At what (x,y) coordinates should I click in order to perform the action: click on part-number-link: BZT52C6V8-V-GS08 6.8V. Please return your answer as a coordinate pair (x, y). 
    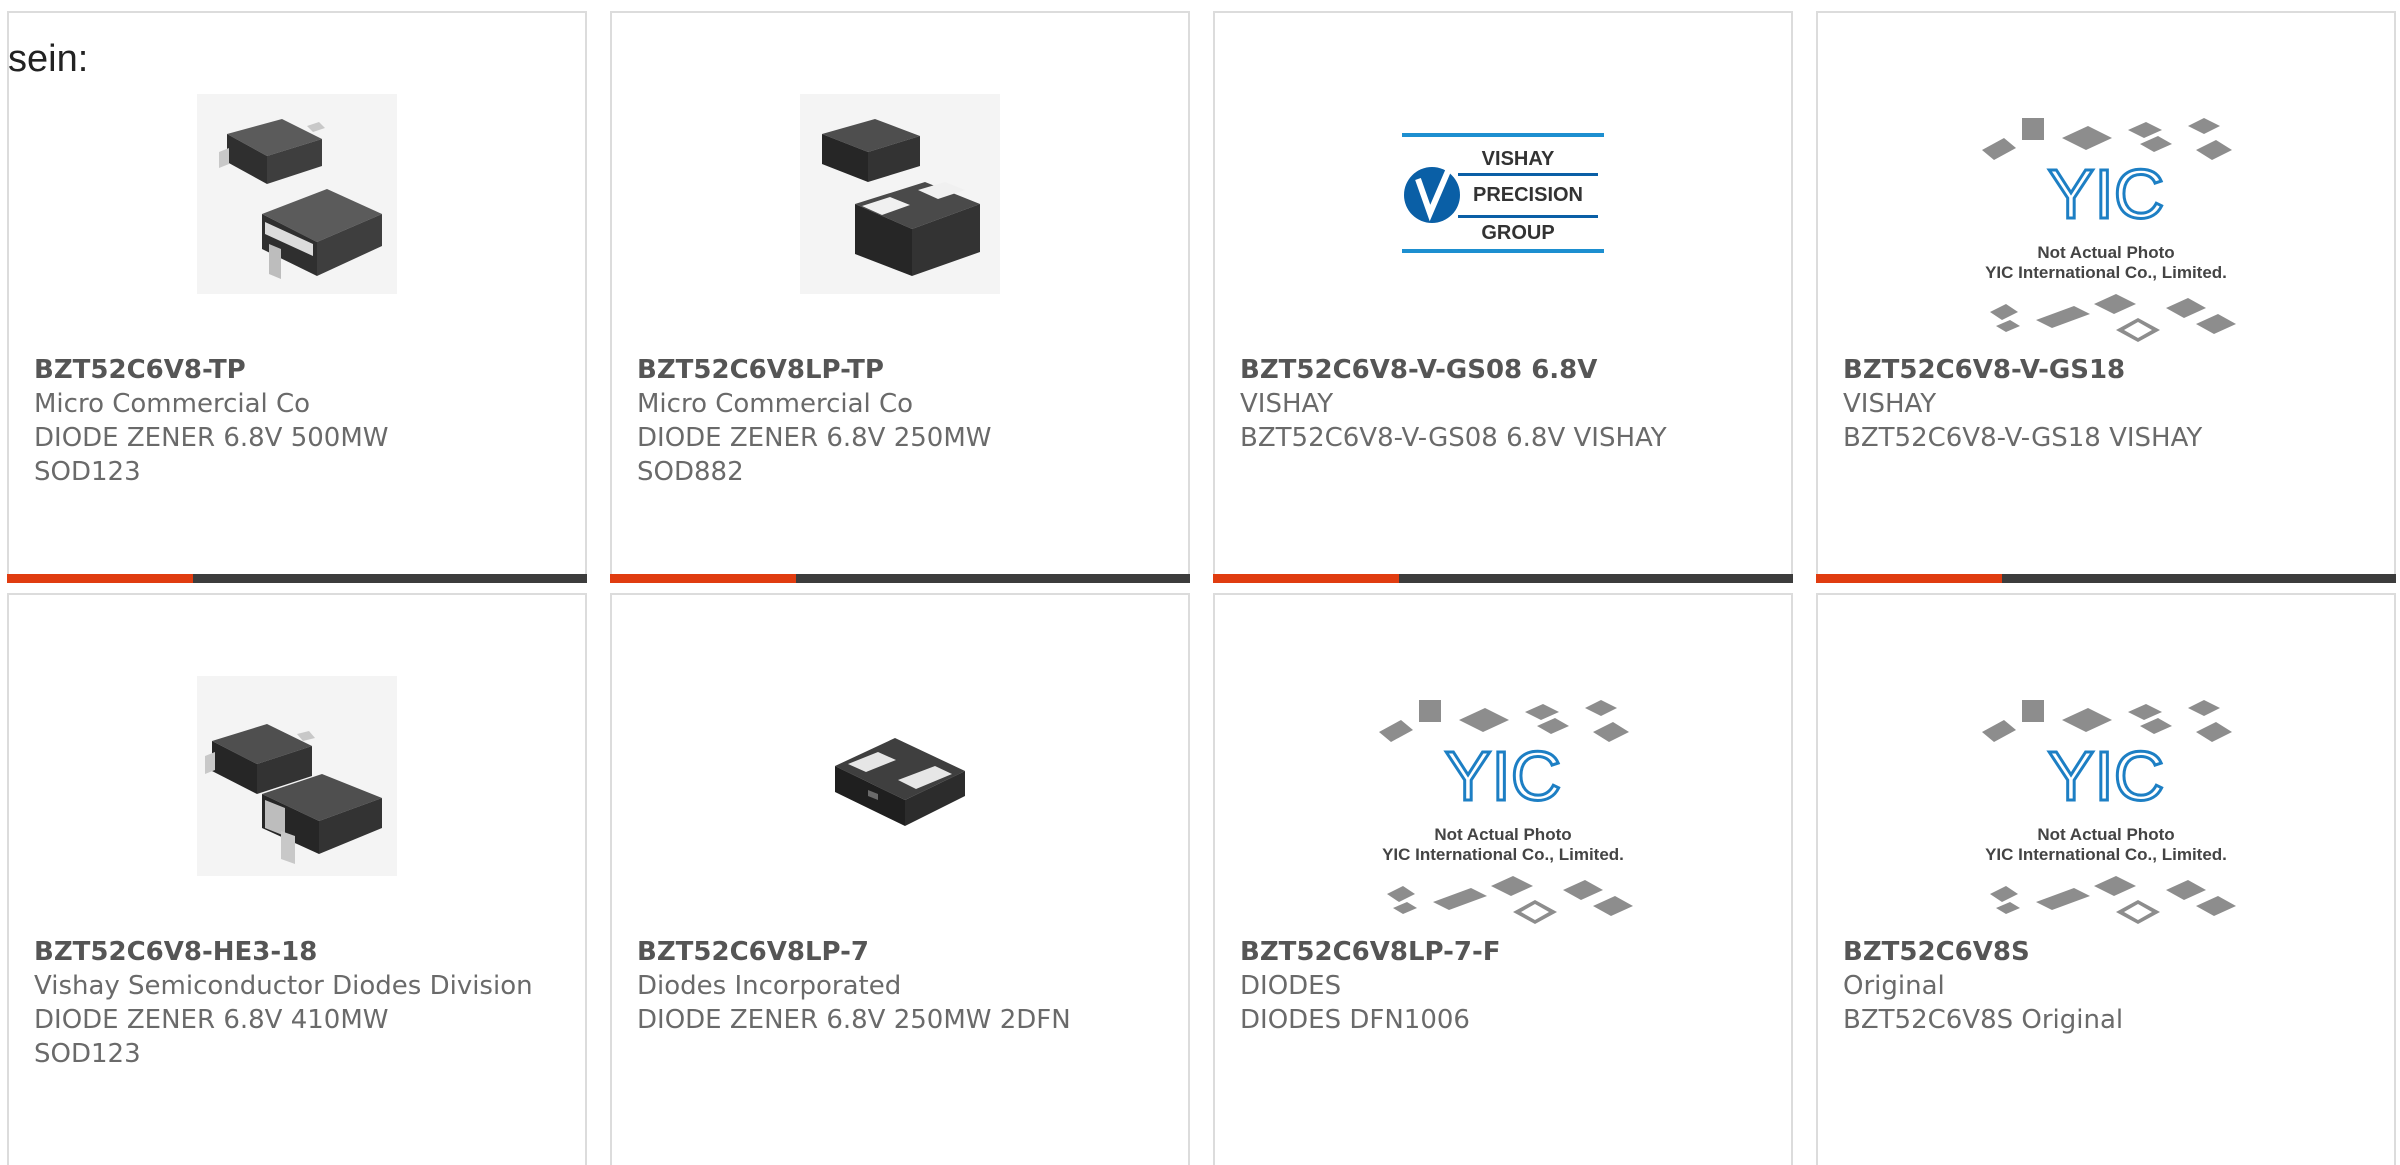
    Looking at the image, I should click on (1505, 370).